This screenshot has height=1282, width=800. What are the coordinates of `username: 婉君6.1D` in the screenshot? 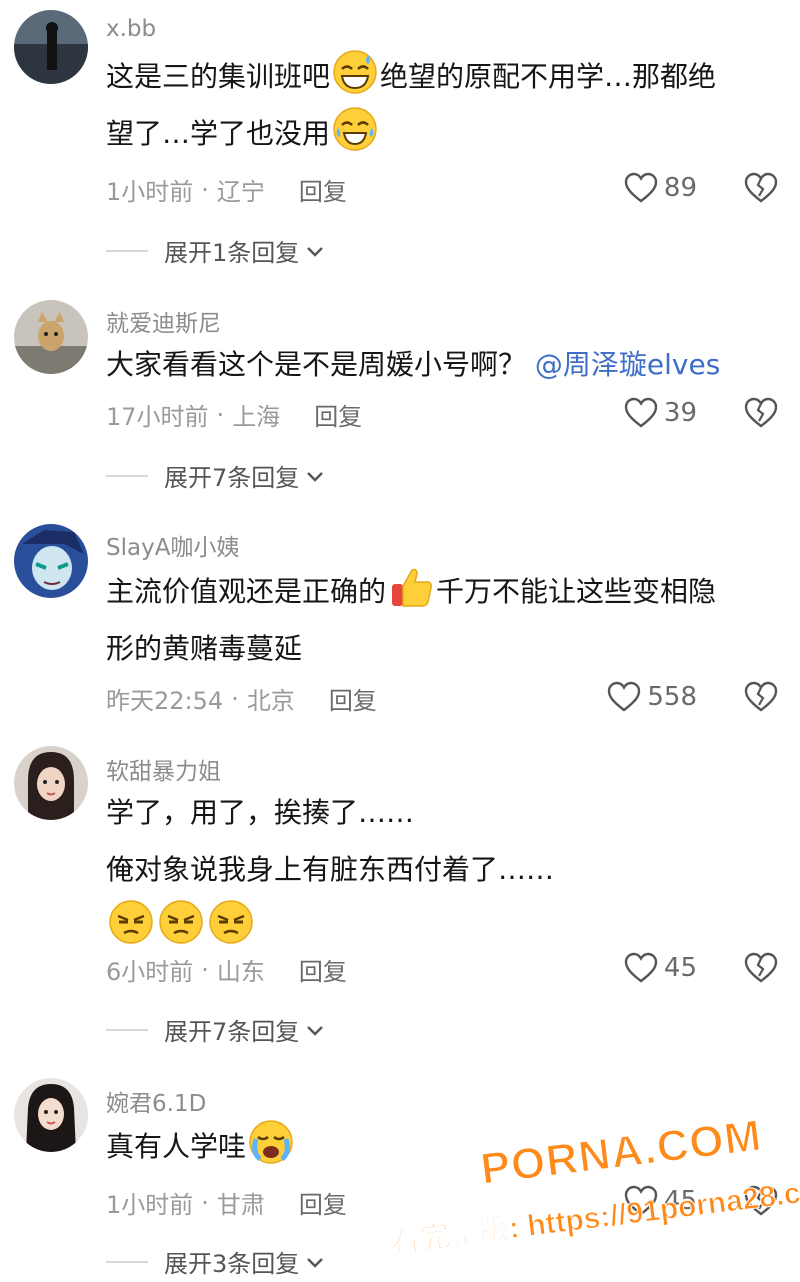 It's located at (156, 1101).